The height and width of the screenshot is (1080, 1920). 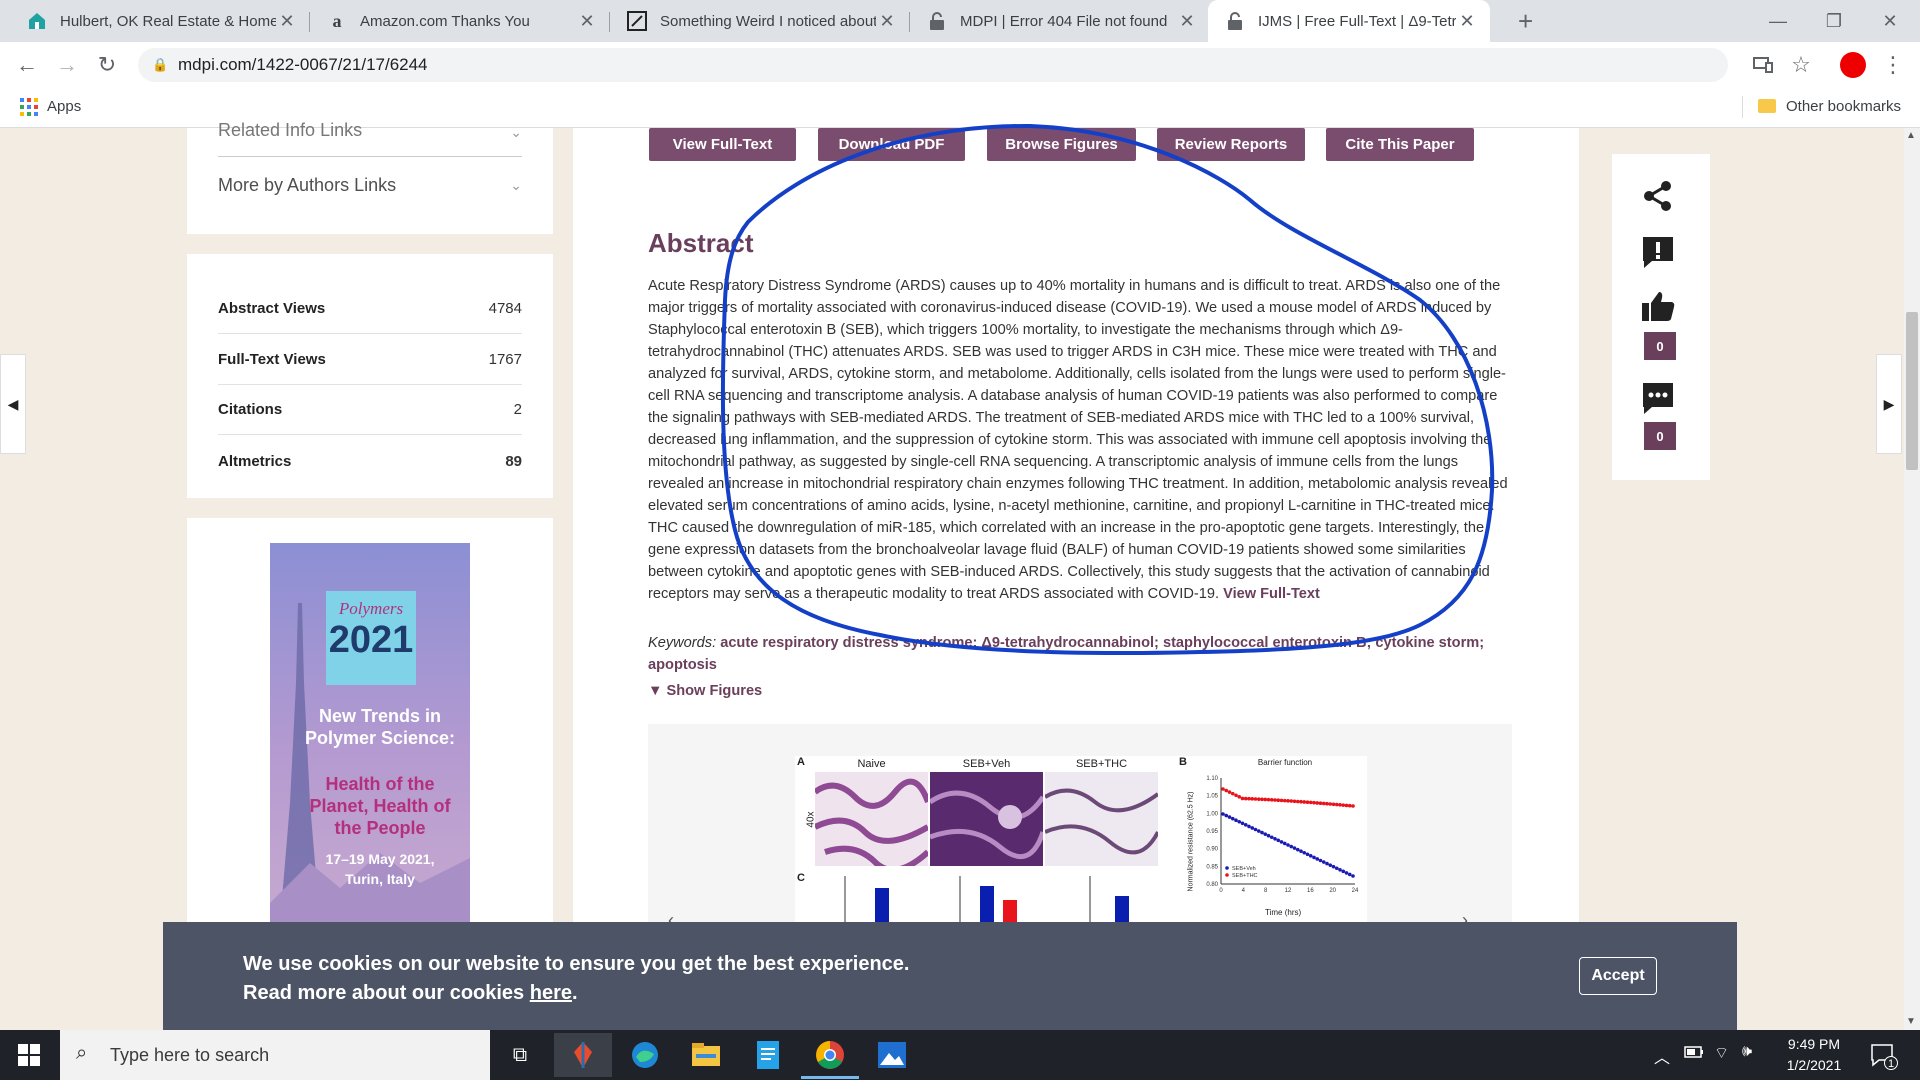 I want to click on legend-label: SEB+Veh, so click(x=1244, y=869).